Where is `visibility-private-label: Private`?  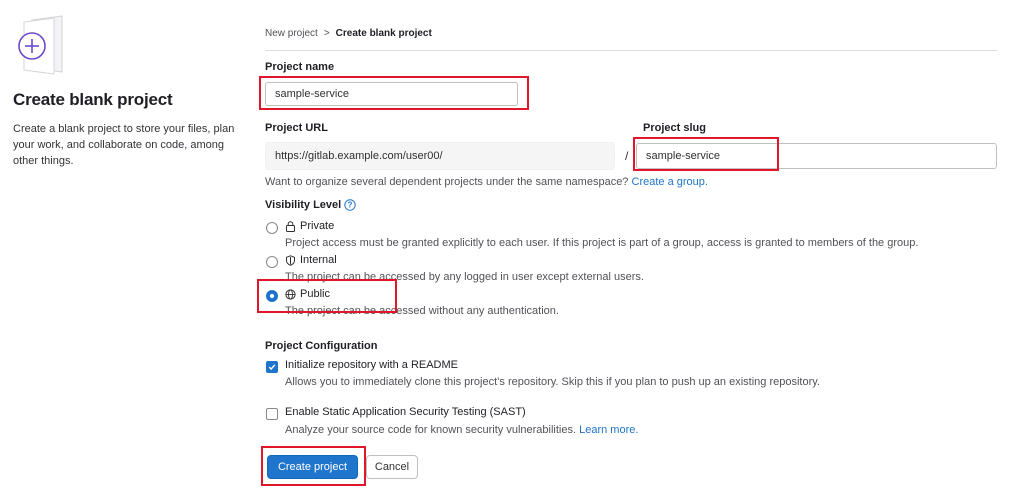 visibility-private-label: Private is located at coordinates (317, 226).